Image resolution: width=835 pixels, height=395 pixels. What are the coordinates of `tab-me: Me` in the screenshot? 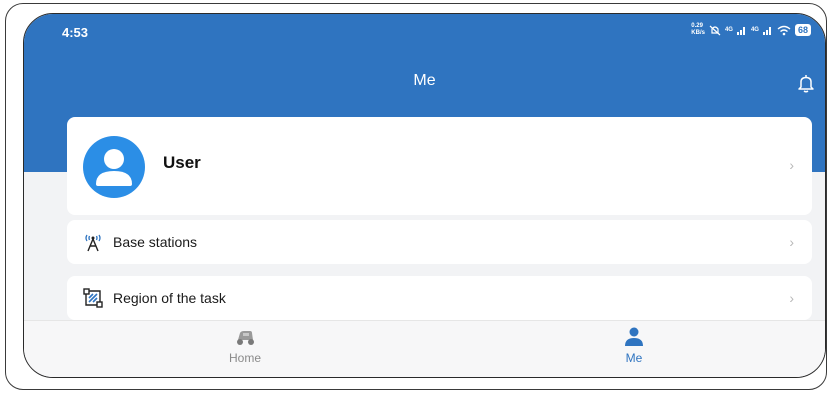 It's located at (634, 346).